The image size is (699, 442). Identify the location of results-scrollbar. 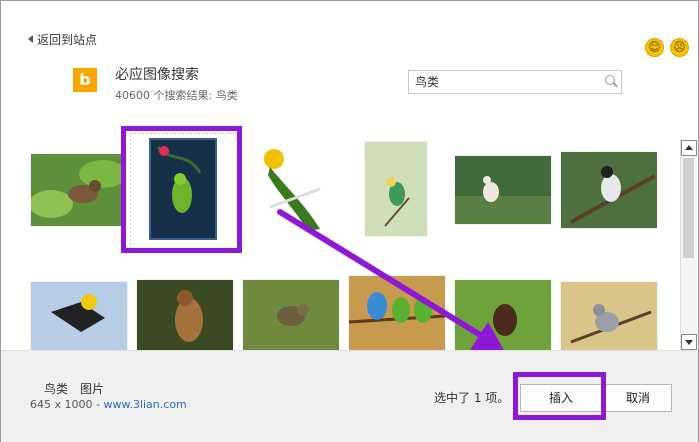
(688, 245).